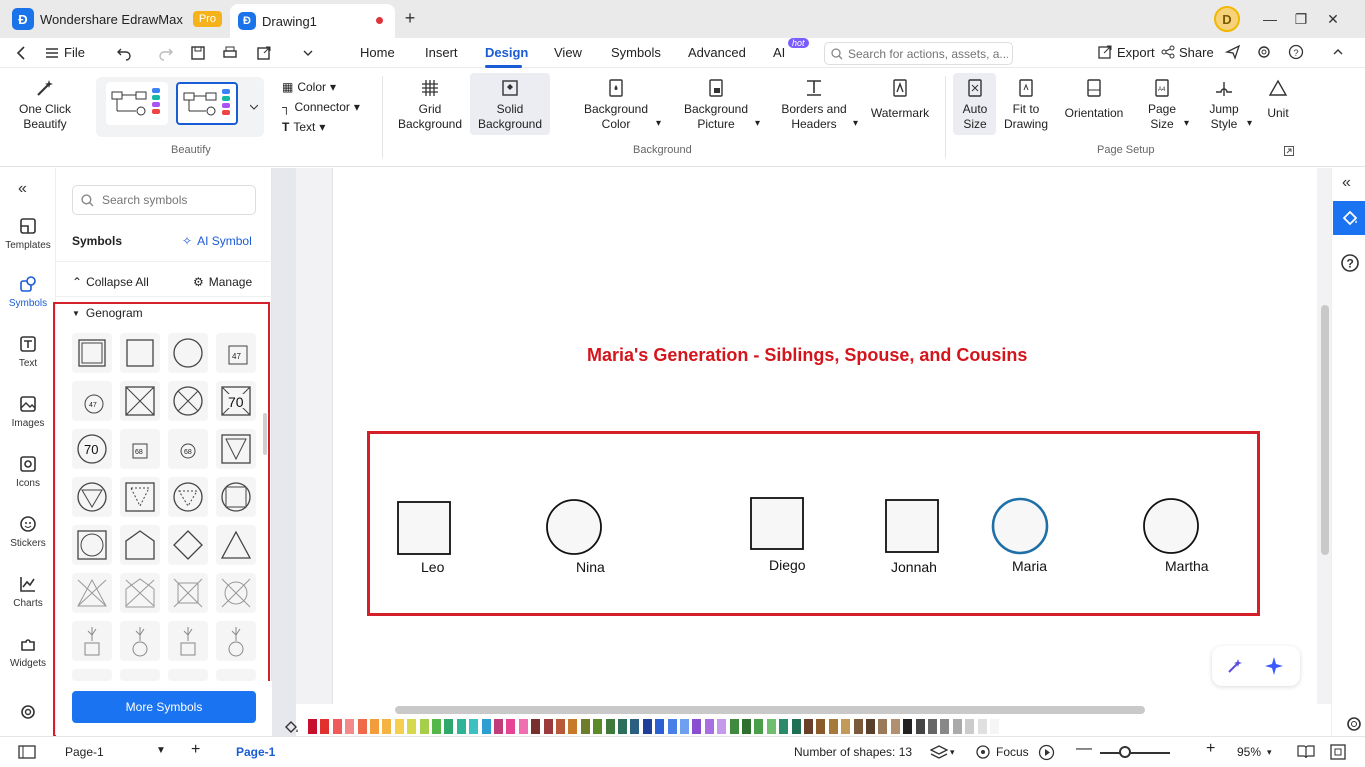  Describe the element at coordinates (410, 18) in the screenshot. I see `new-tab-button: +` at that location.